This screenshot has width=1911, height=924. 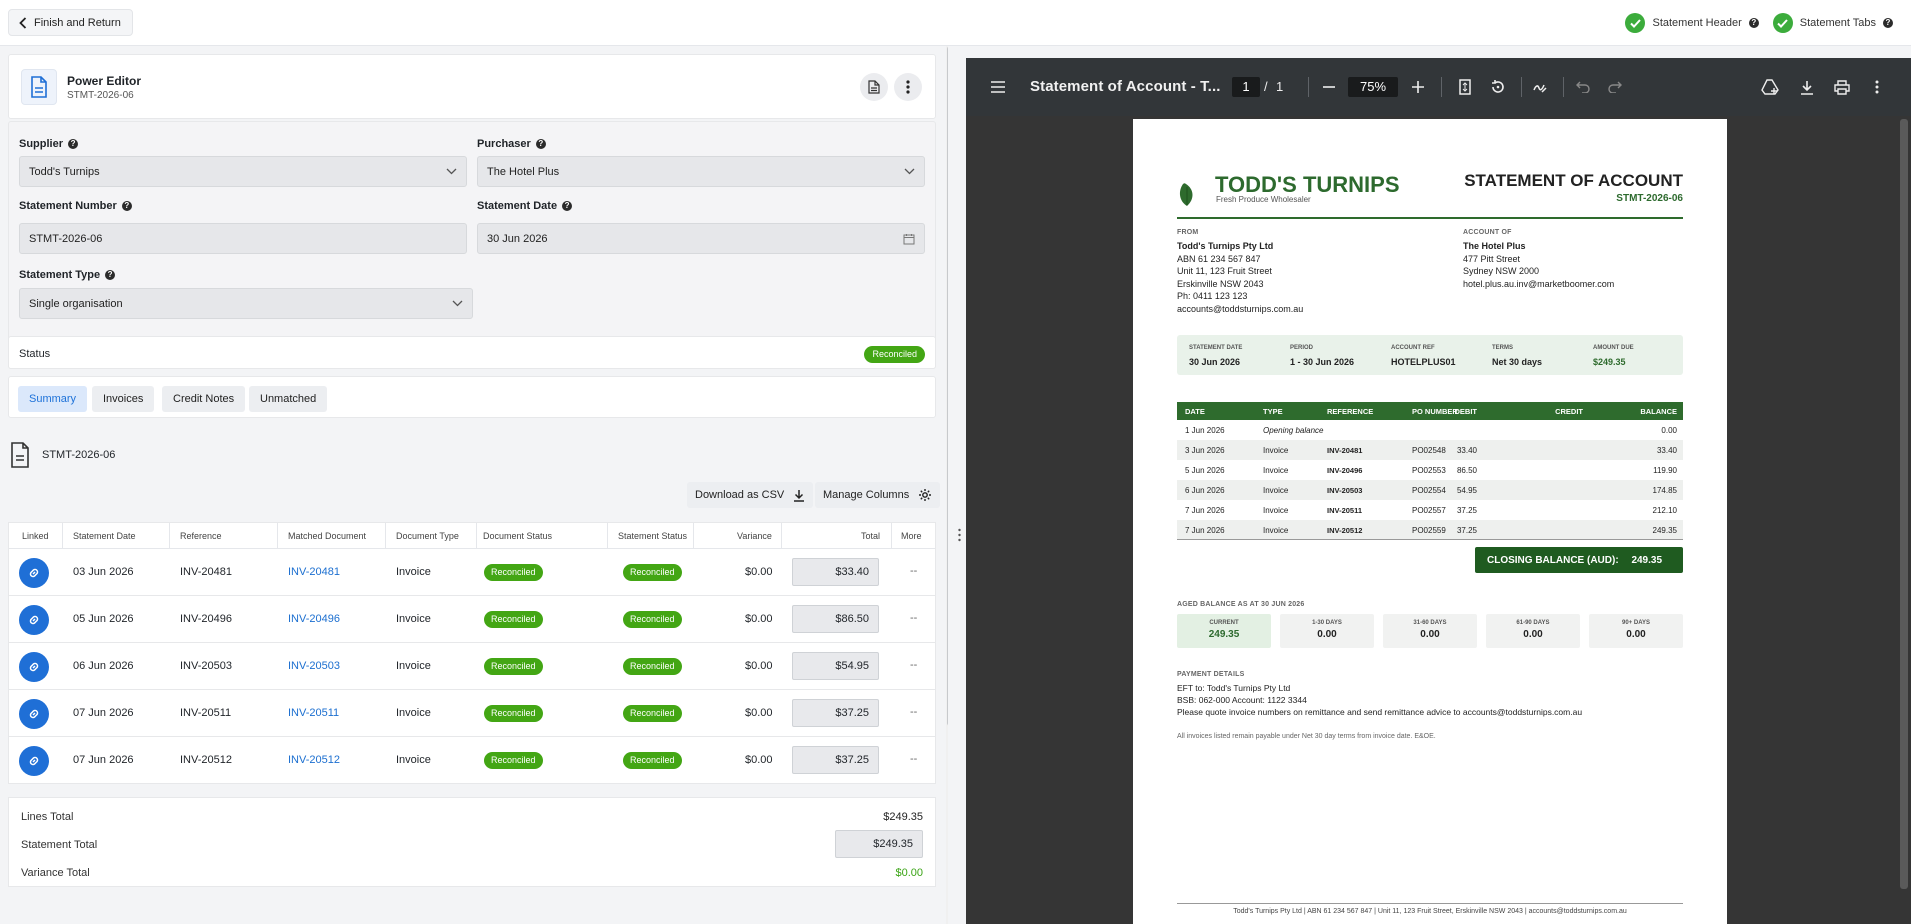 I want to click on col-variance: Variance, so click(x=754, y=536).